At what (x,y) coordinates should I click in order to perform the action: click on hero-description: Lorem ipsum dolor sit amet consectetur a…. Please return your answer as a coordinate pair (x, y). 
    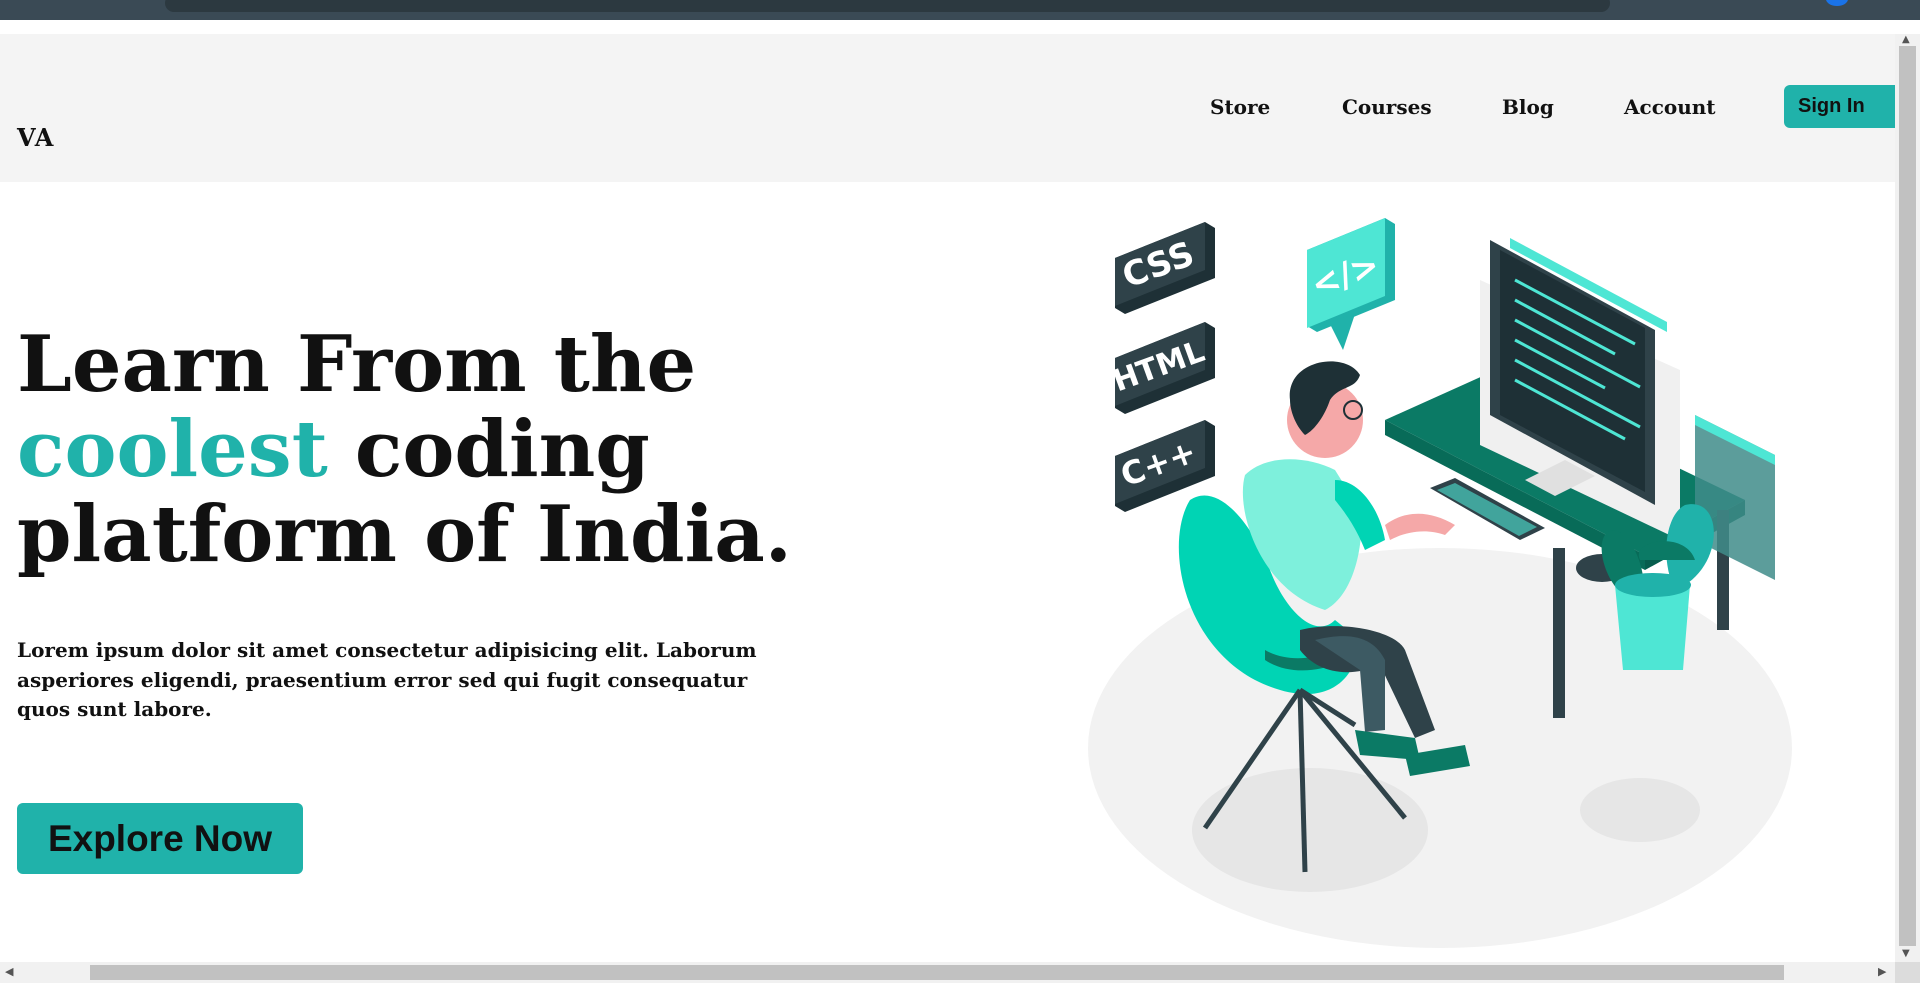
    Looking at the image, I should click on (387, 679).